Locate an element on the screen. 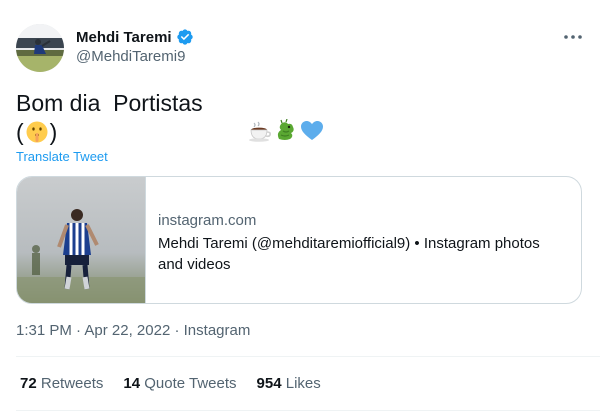  card-domain: instagram.com is located at coordinates (207, 220).